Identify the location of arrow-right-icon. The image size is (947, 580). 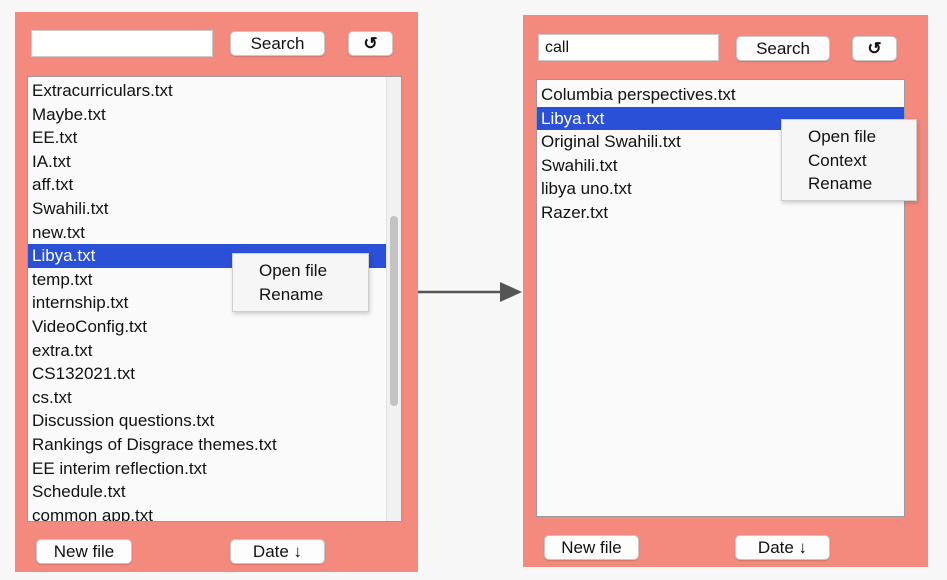
(470, 292).